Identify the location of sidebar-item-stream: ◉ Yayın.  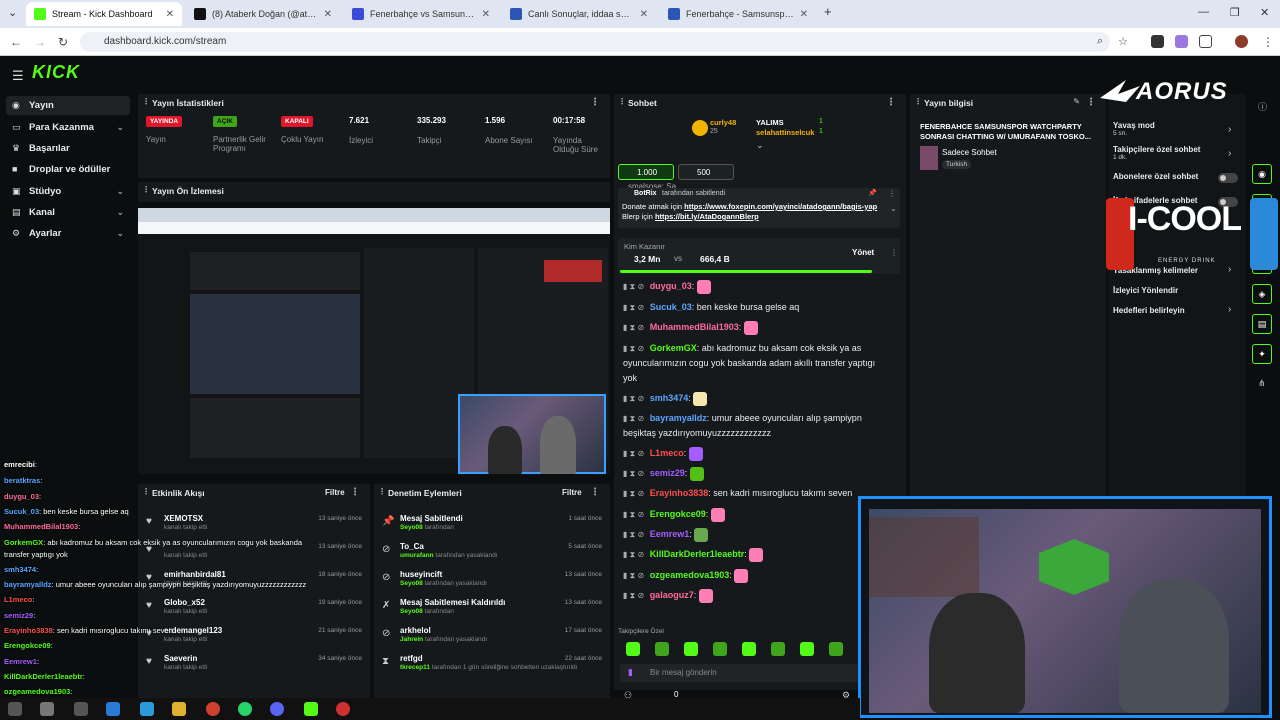
(68, 105).